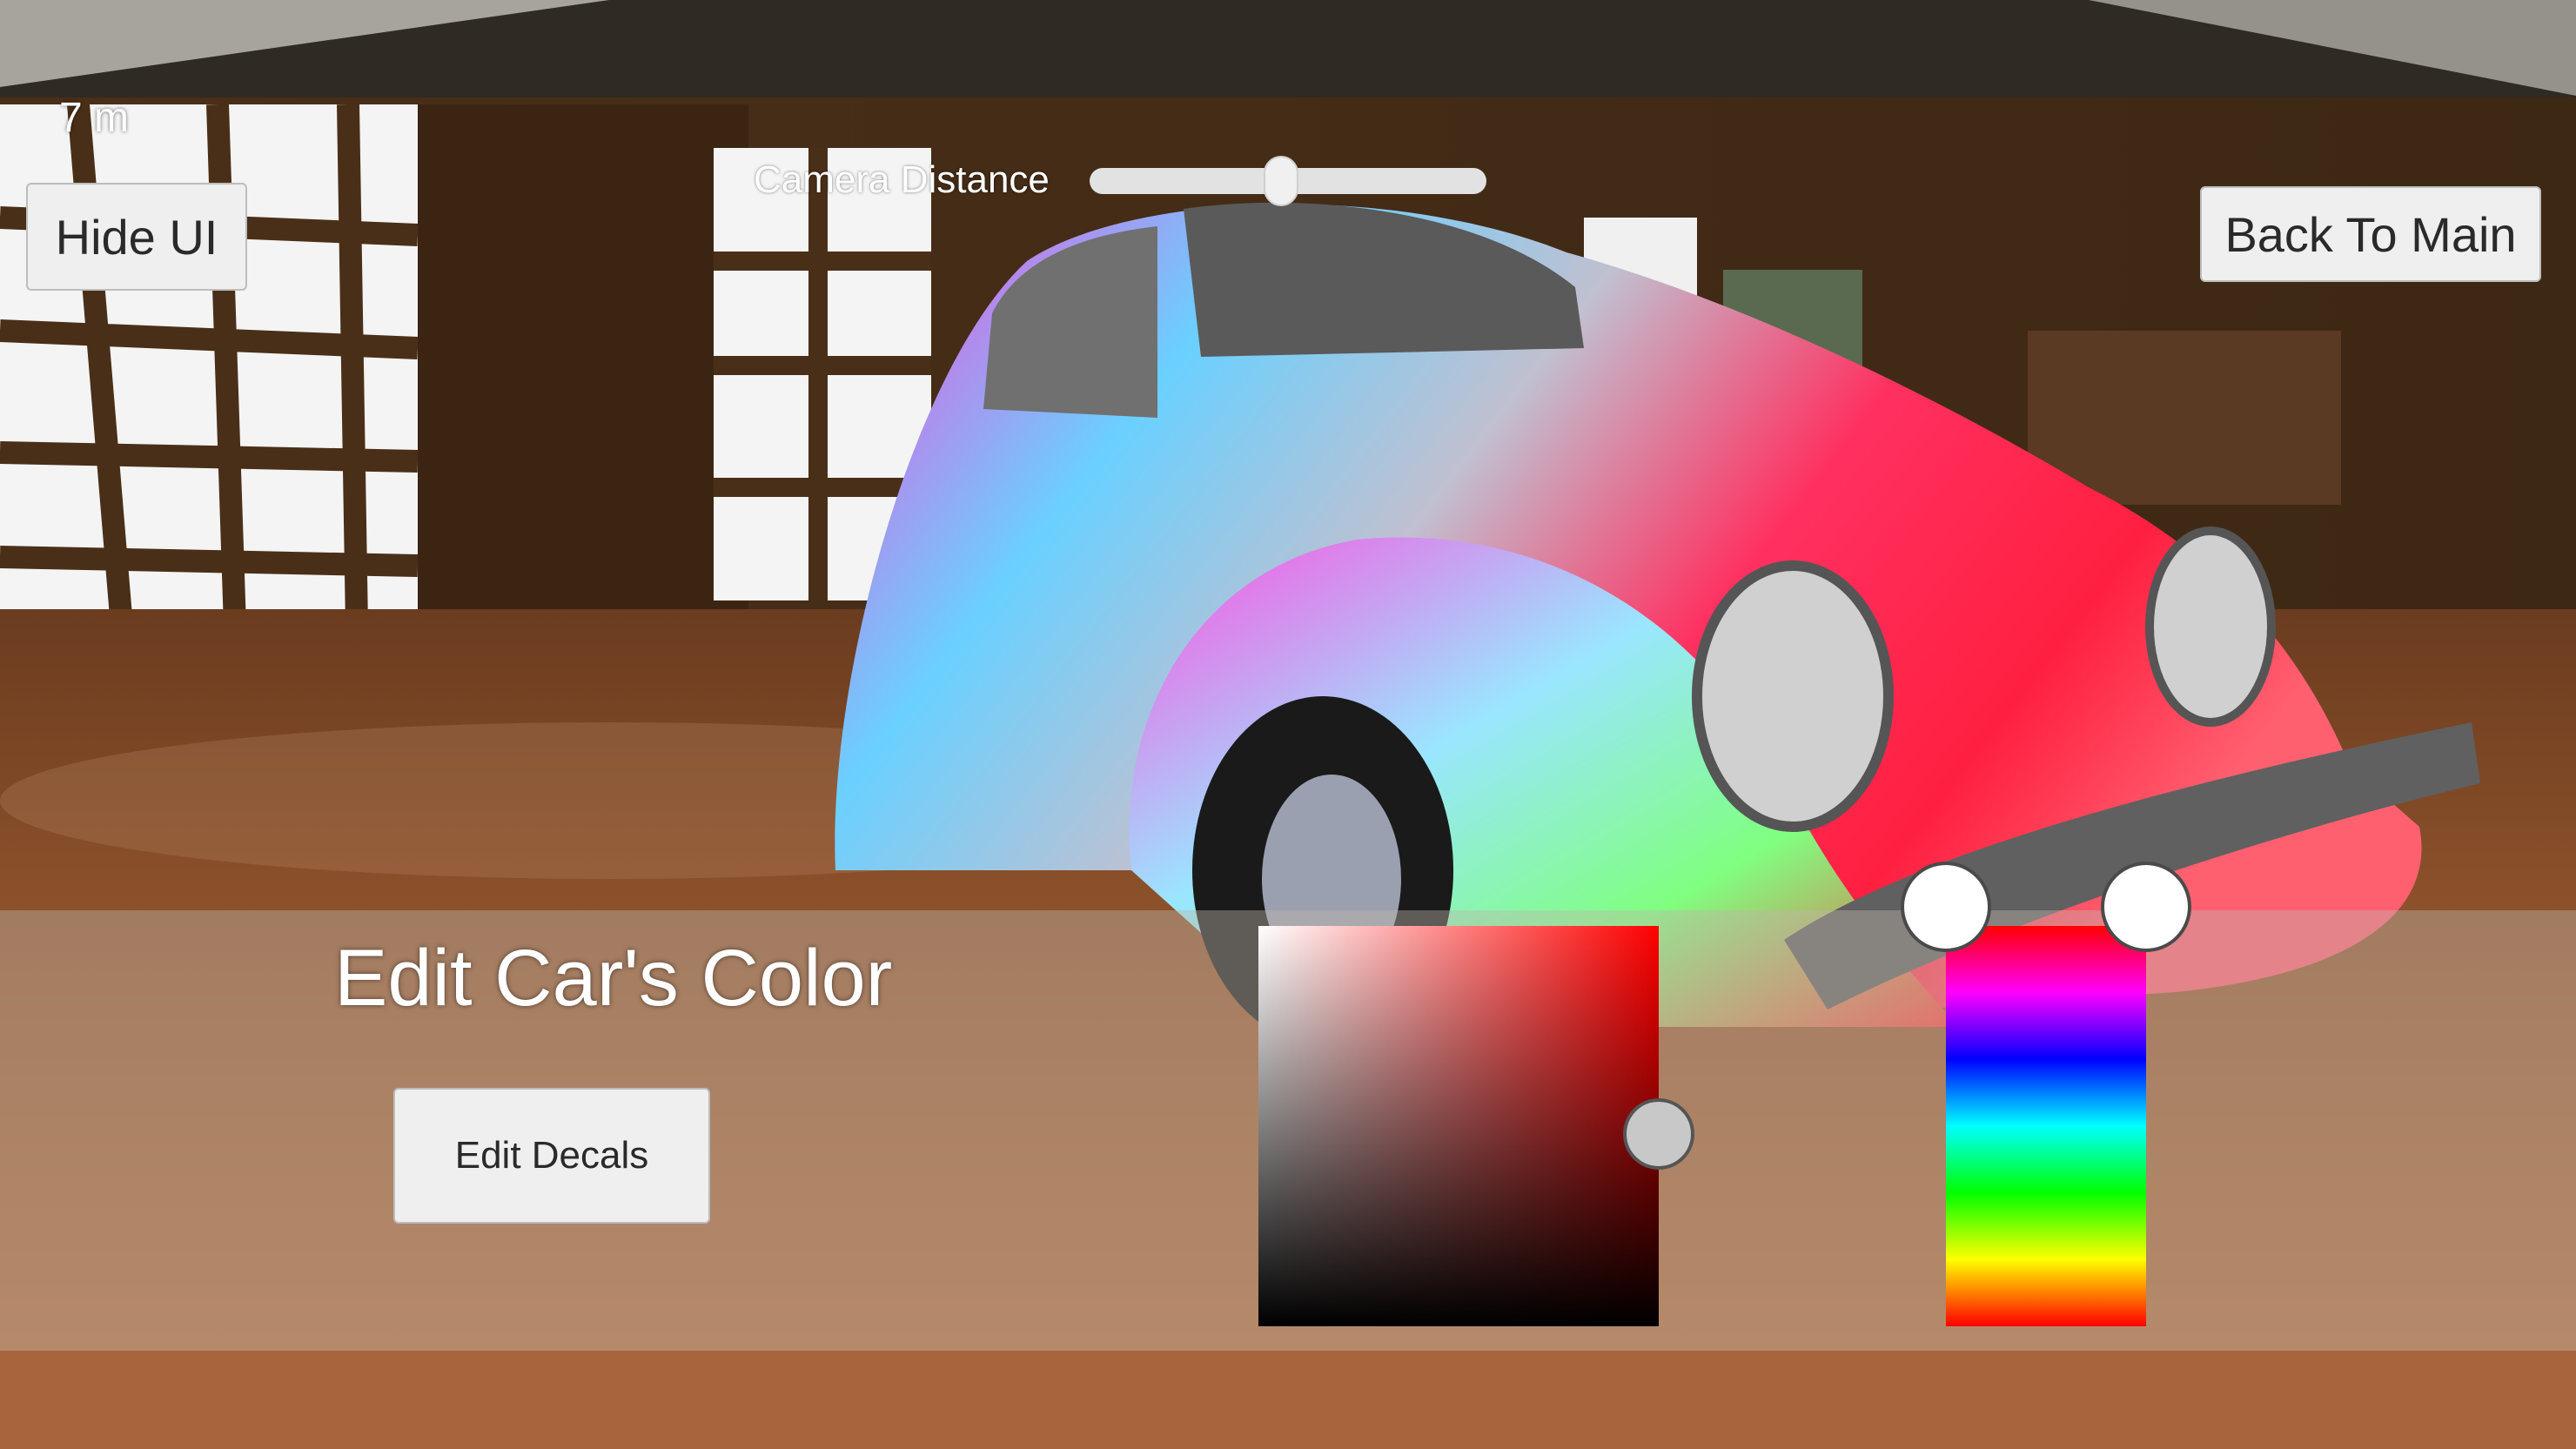 This screenshot has width=2576, height=1449. I want to click on camera-distance-slider-handle, so click(1280, 181).